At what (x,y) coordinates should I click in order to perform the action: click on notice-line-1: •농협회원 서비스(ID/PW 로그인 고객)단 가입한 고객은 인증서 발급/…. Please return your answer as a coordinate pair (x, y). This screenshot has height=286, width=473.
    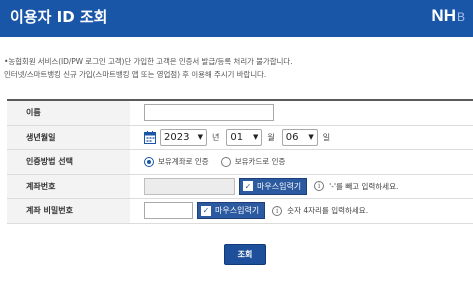
    Looking at the image, I should click on (148, 61).